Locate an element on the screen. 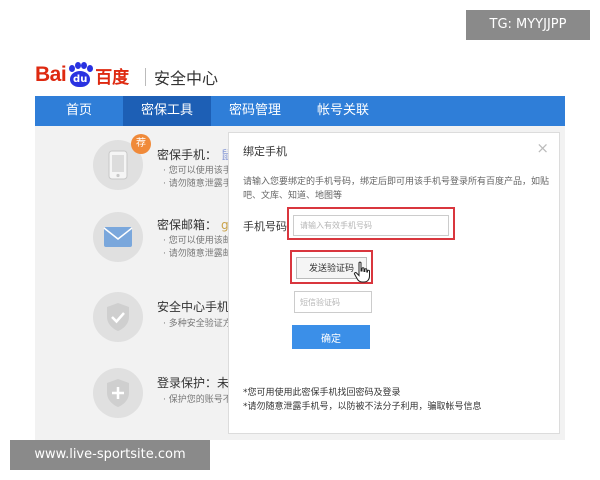  baidu-logo: Bai du 百度 is located at coordinates (82, 75).